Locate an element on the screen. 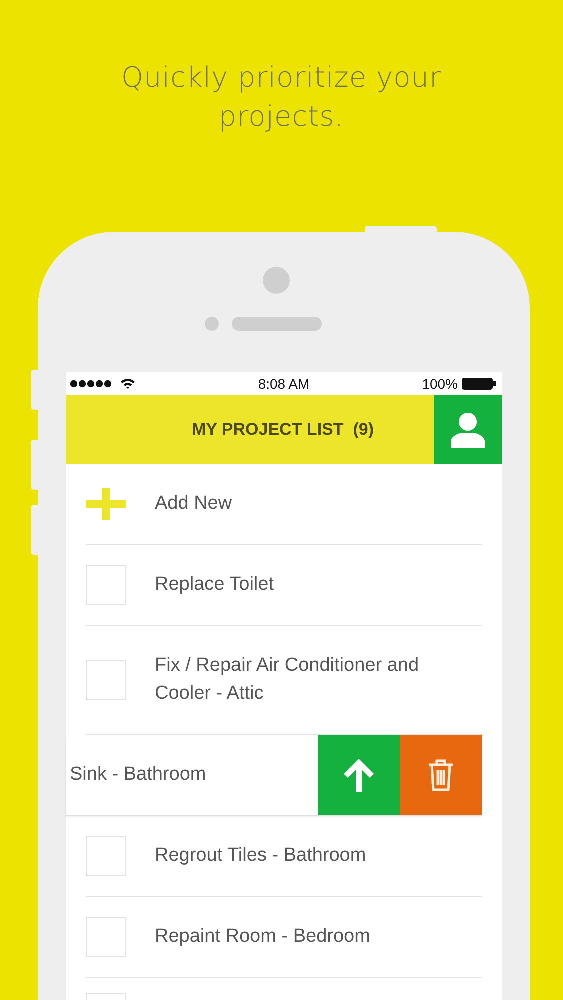  battery-icon is located at coordinates (479, 384).